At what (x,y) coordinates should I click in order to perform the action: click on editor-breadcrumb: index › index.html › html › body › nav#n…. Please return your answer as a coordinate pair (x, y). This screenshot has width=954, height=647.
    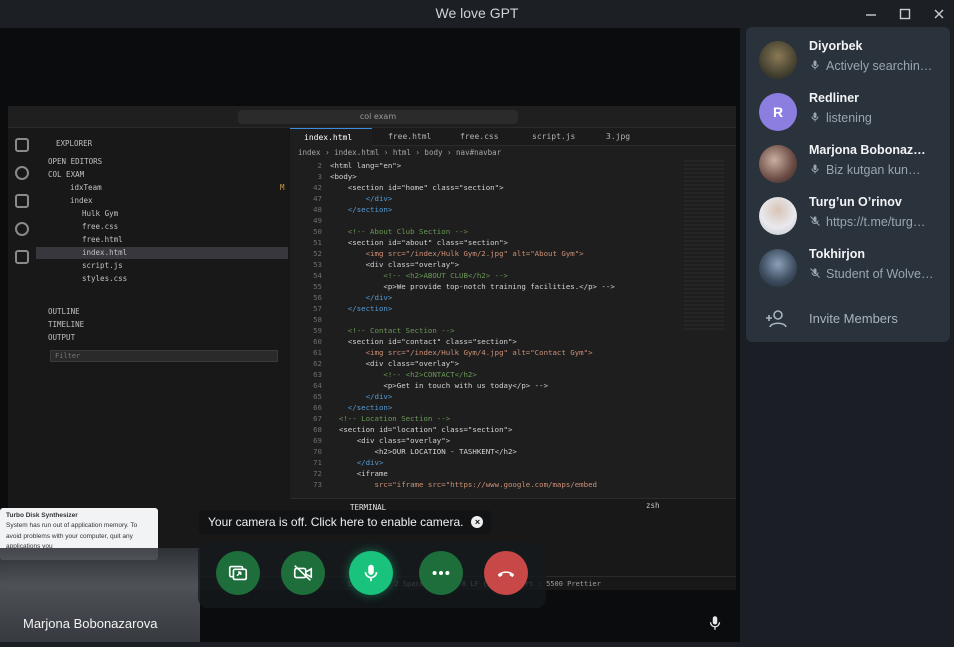
    Looking at the image, I should click on (400, 152).